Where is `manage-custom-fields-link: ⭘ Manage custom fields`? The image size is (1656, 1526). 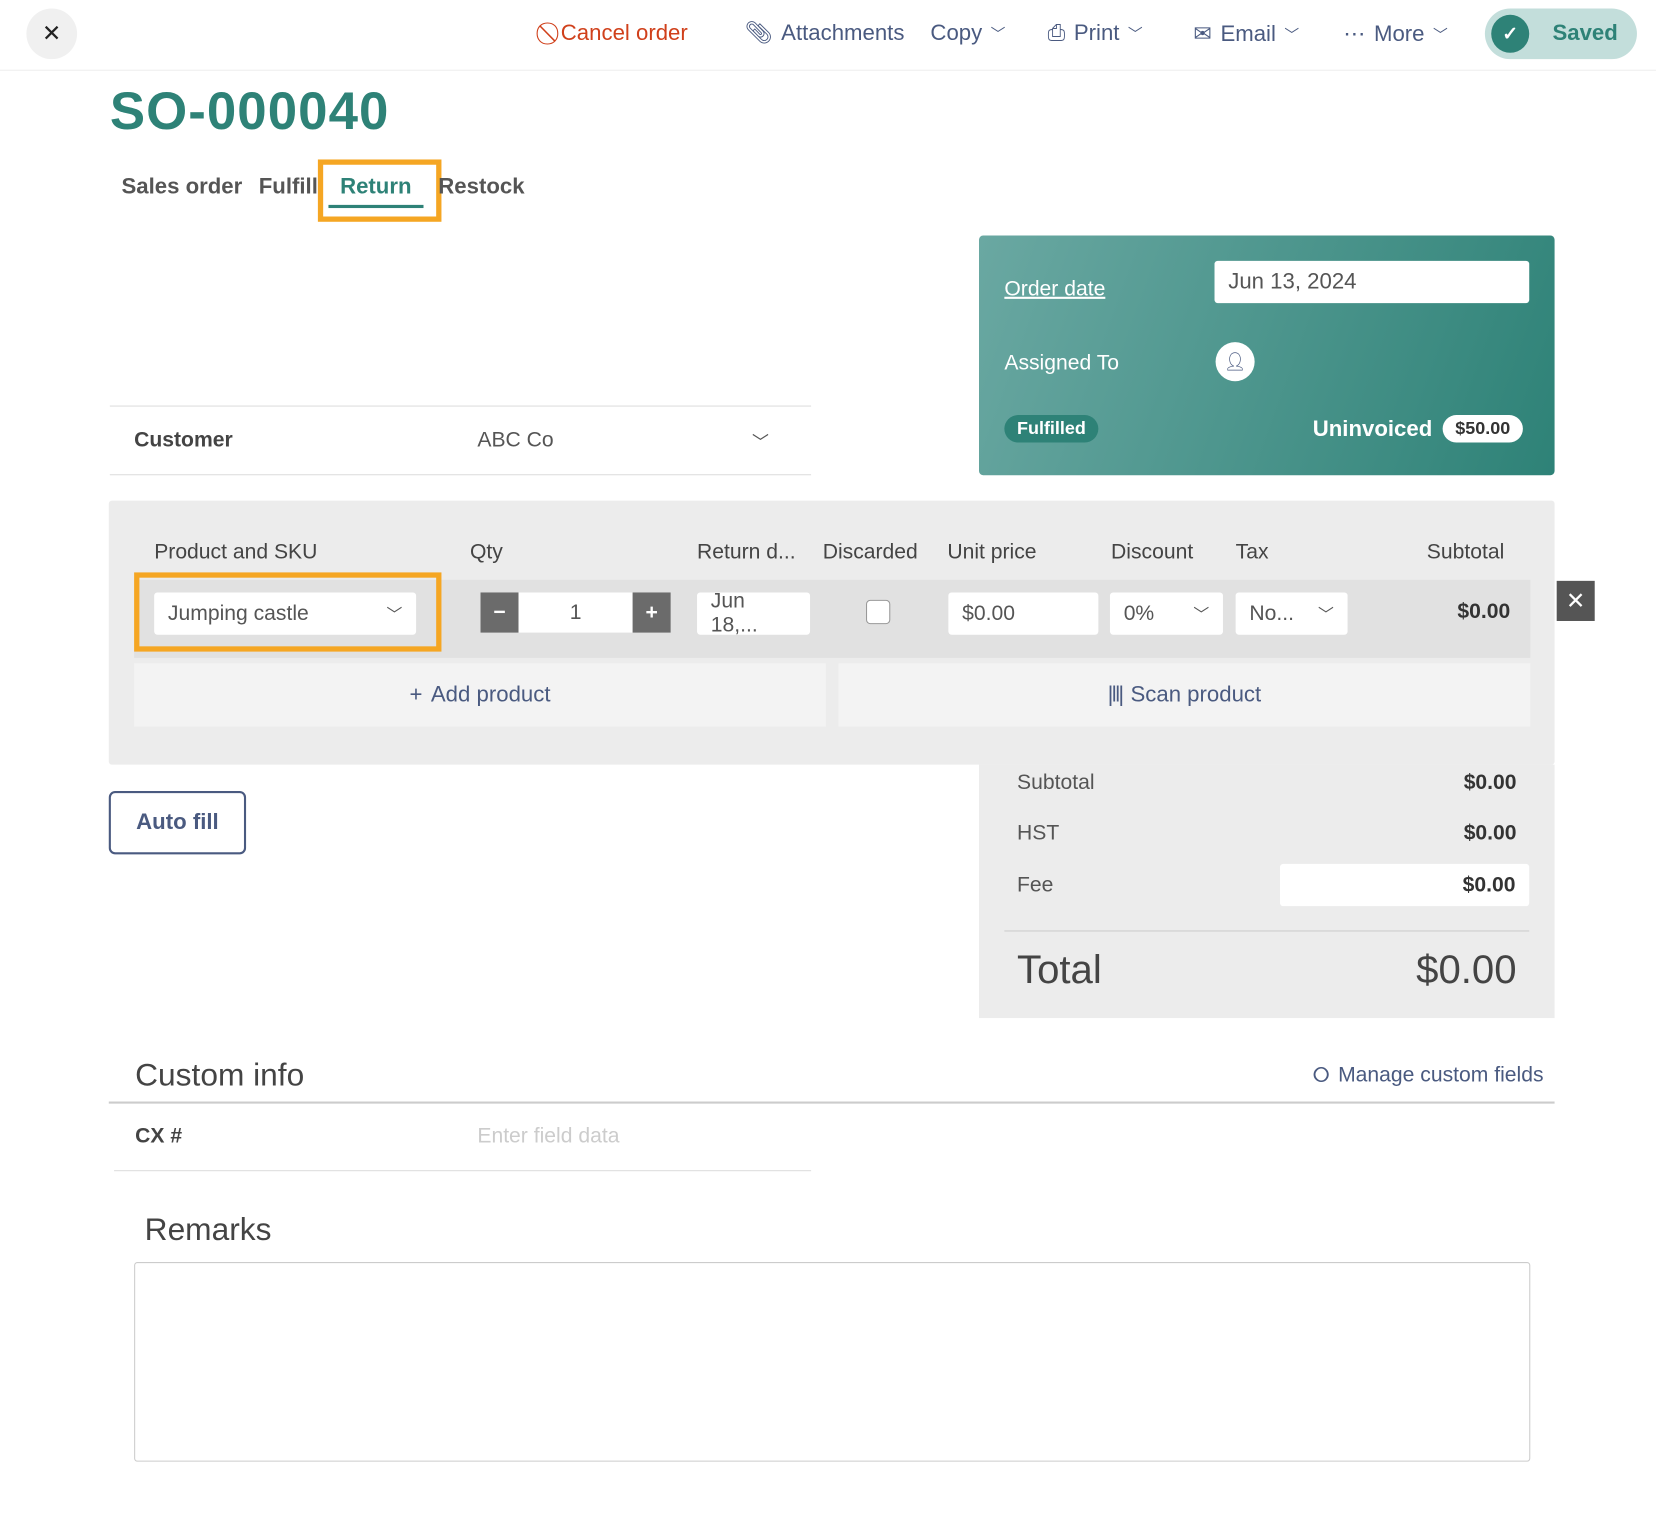 manage-custom-fields-link: ⭘ Manage custom fields is located at coordinates (1428, 1075).